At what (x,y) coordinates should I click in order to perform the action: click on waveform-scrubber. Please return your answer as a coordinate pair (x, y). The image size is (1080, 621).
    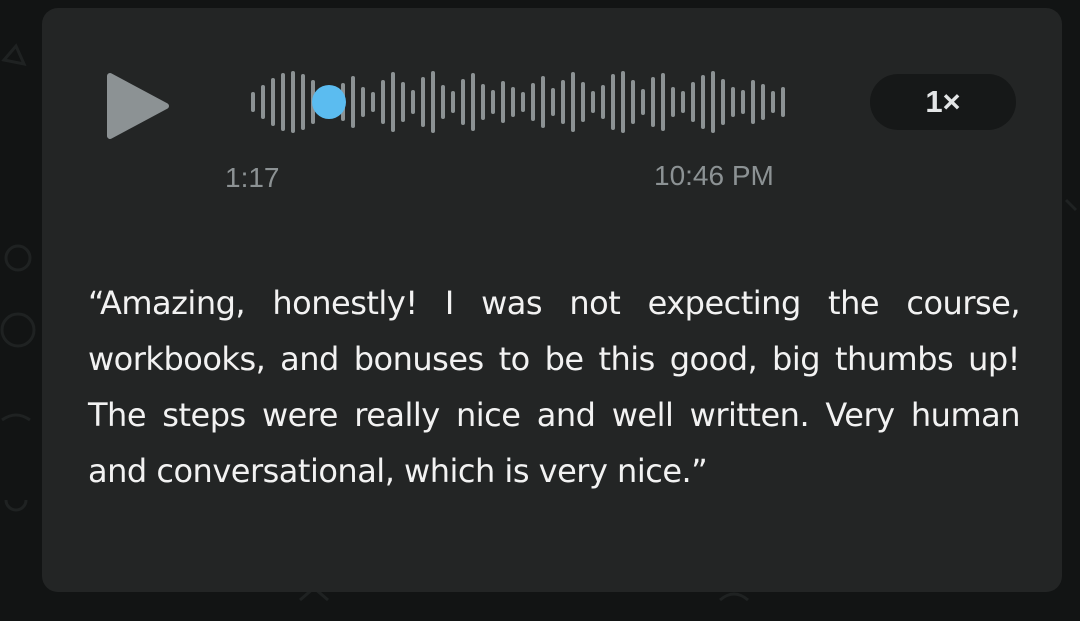
    Looking at the image, I should click on (518, 102).